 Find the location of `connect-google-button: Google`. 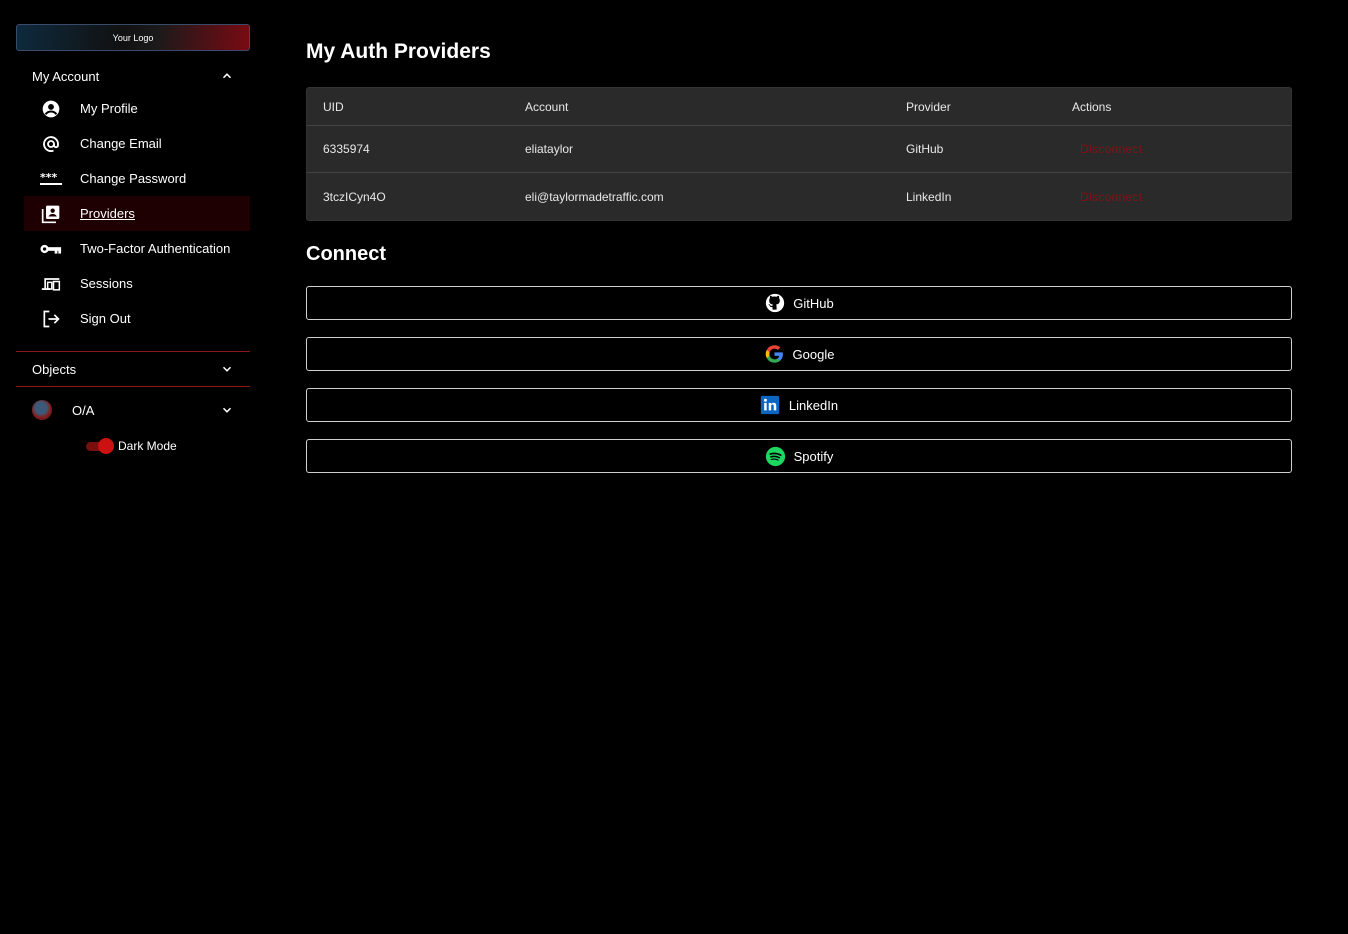

connect-google-button: Google is located at coordinates (799, 354).